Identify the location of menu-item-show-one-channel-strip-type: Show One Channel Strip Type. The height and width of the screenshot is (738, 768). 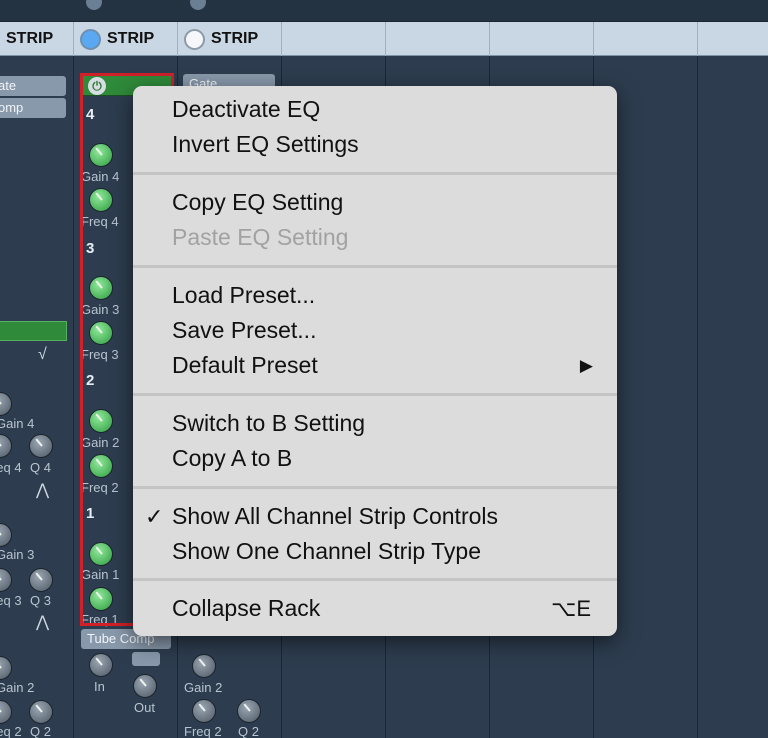
(375, 551).